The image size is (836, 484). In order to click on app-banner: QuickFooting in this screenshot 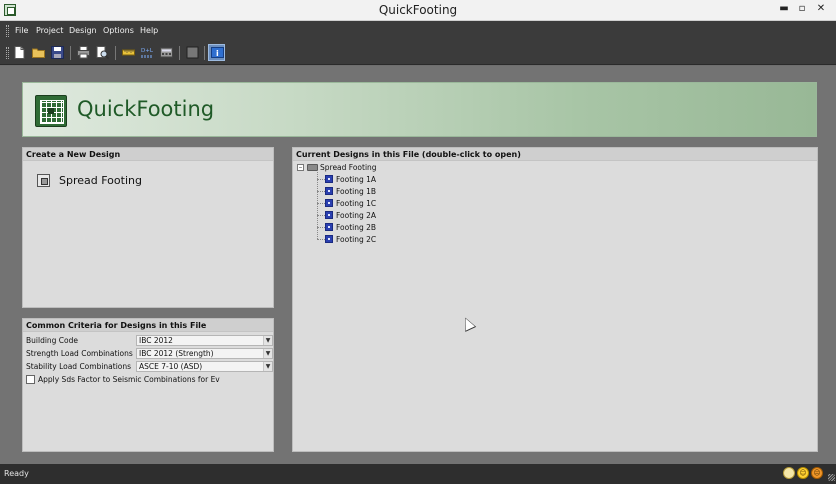, I will do `click(419, 109)`.